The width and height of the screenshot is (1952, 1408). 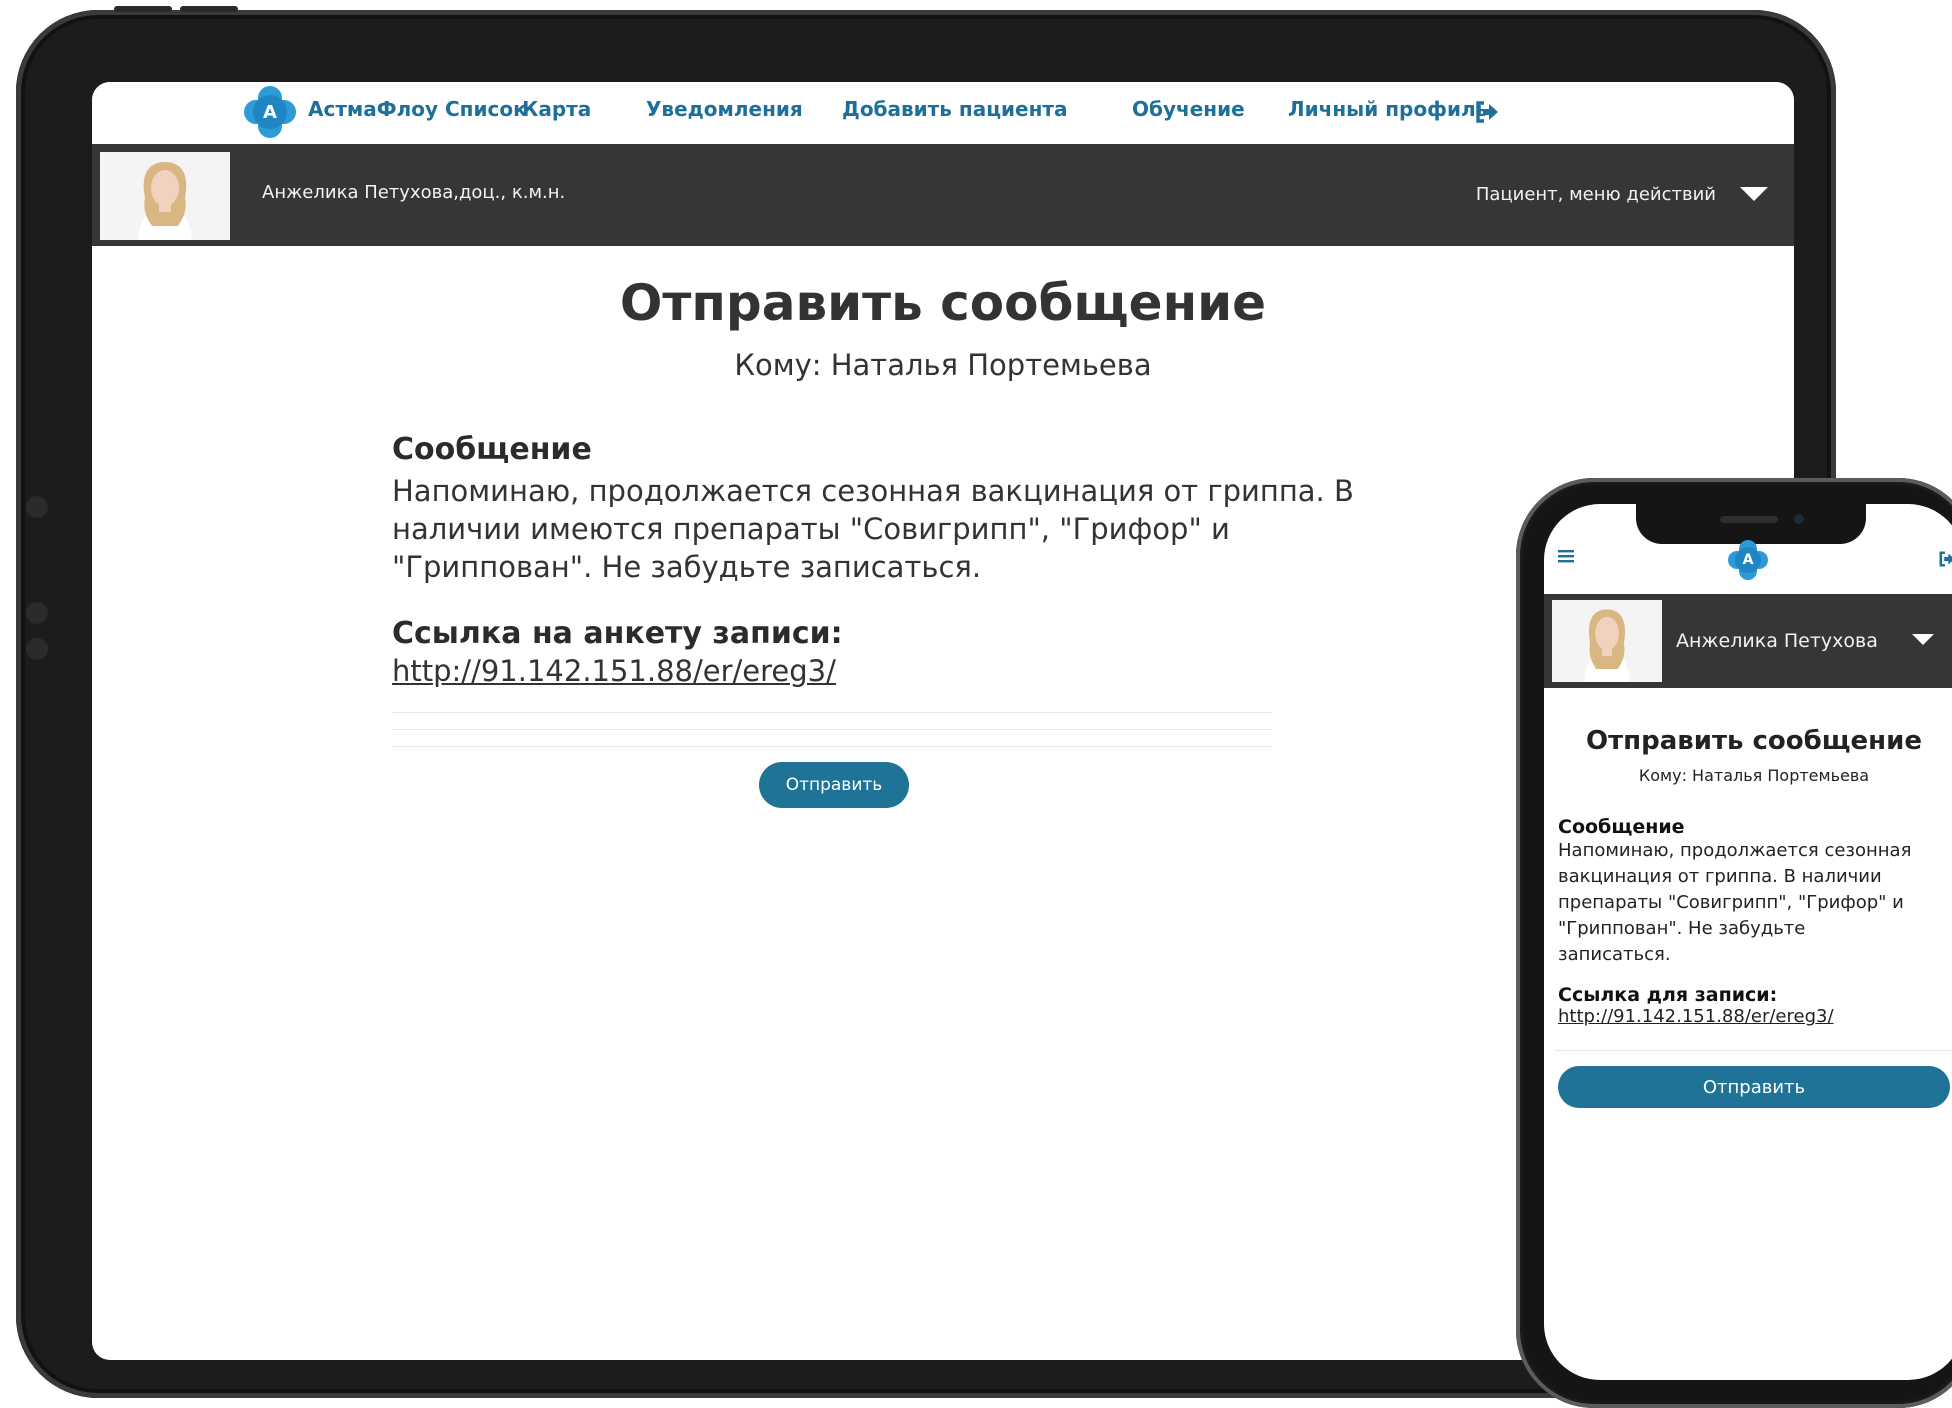 What do you see at coordinates (1388, 109) in the screenshot?
I see `nav-link-profile: Личный профиль` at bounding box center [1388, 109].